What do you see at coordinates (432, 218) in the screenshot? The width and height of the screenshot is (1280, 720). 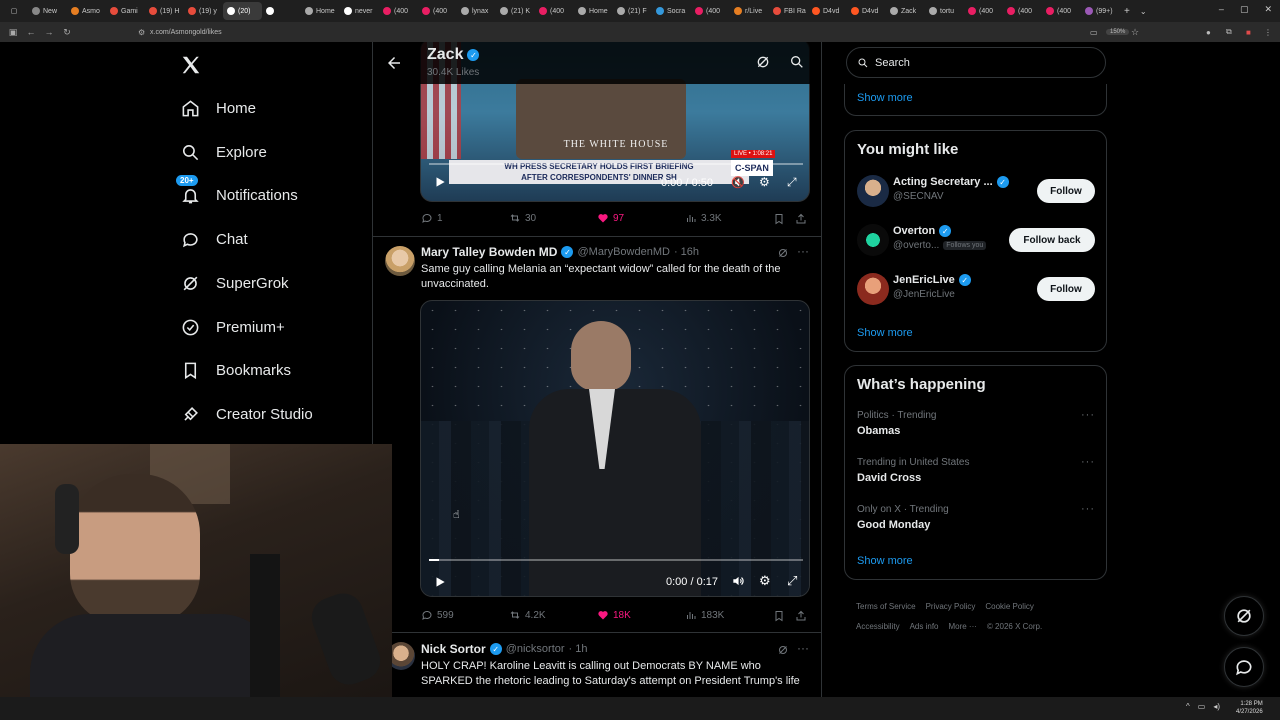 I see `reply-button: 1` at bounding box center [432, 218].